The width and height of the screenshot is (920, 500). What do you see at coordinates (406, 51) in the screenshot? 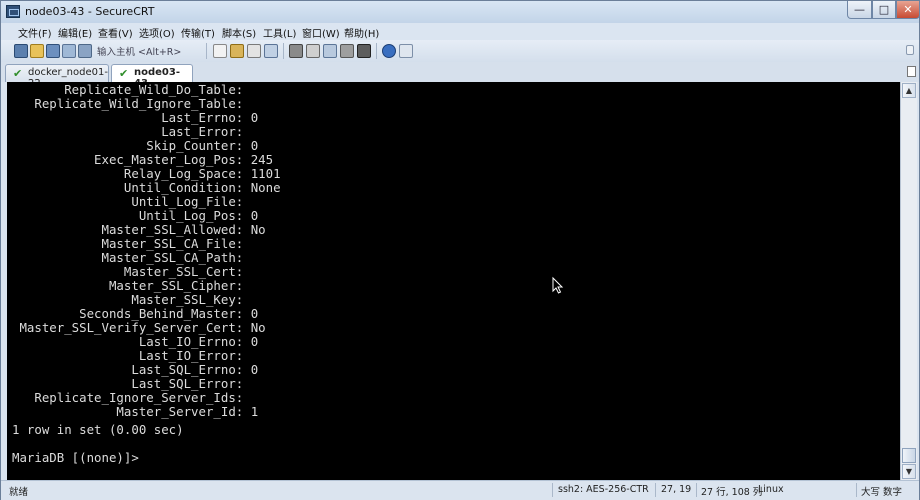
I see `about-icon` at bounding box center [406, 51].